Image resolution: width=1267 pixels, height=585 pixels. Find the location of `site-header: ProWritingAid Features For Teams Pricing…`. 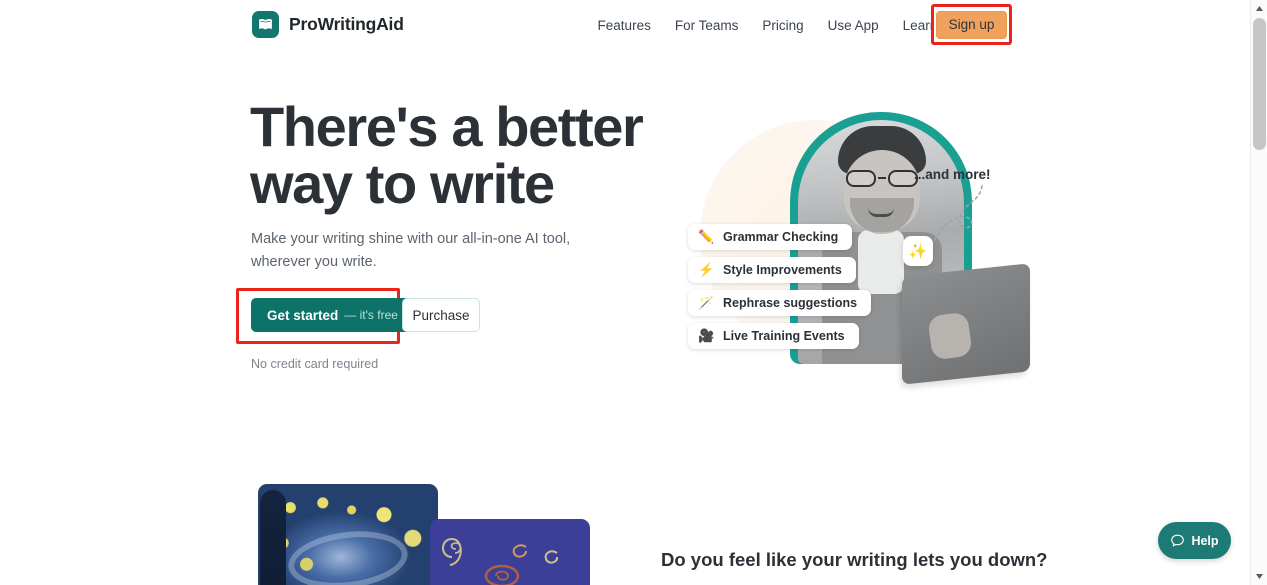

site-header: ProWritingAid Features For Teams Pricing… is located at coordinates (625, 25).